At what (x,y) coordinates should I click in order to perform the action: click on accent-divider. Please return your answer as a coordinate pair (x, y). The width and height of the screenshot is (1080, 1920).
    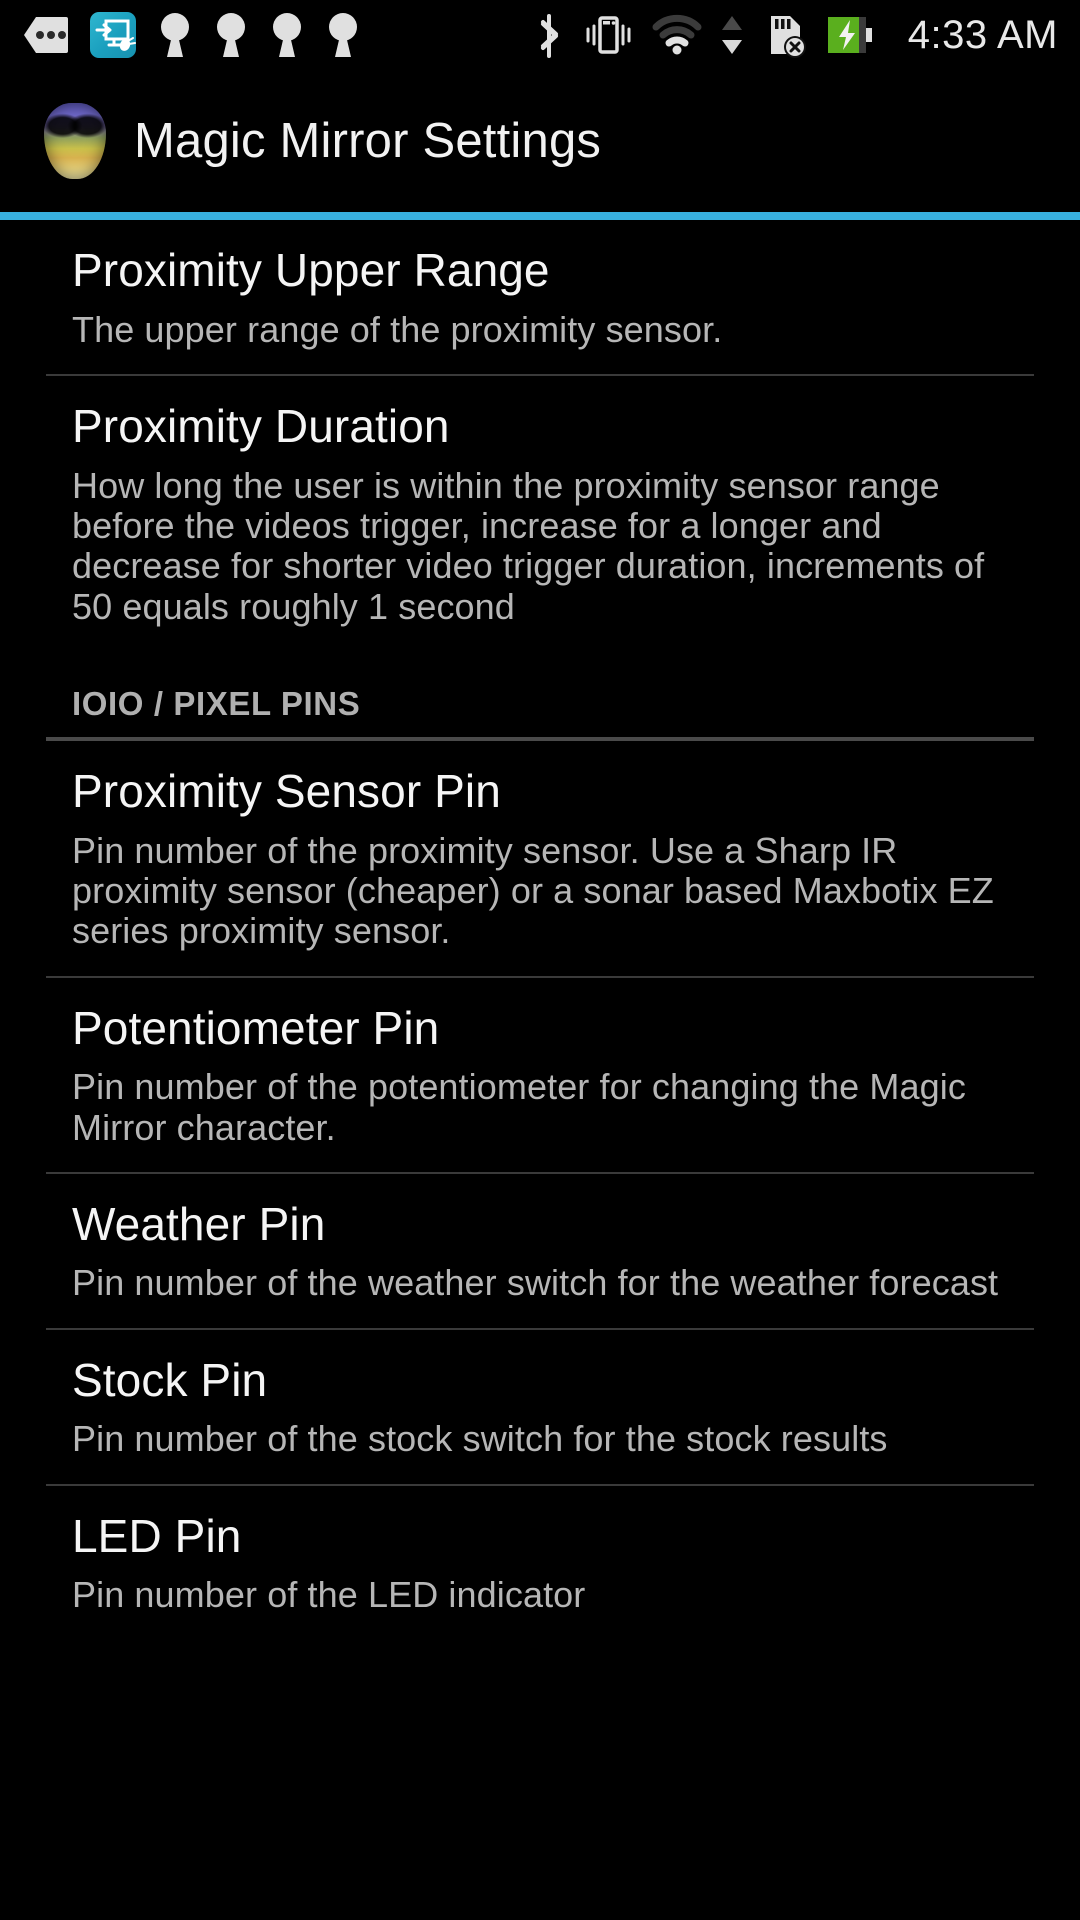
    Looking at the image, I should click on (540, 216).